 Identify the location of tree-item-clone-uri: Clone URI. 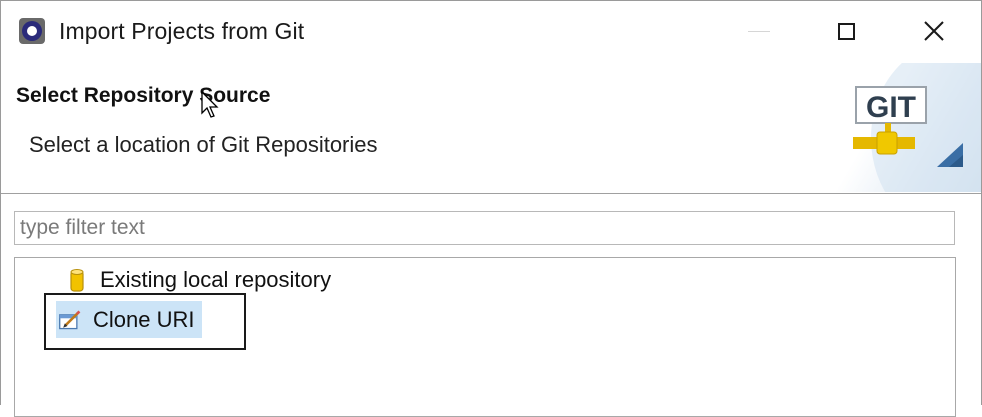
(129, 319).